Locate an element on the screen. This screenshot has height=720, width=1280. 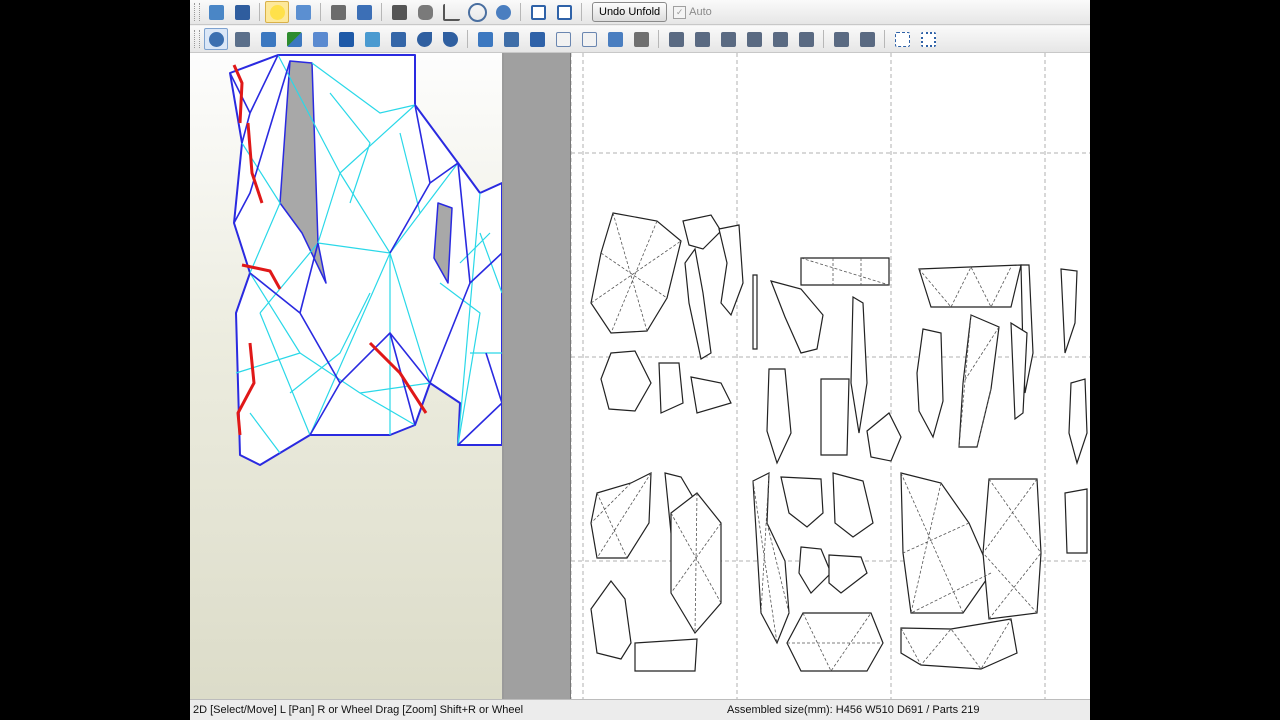
book-icon is located at coordinates (485, 39).